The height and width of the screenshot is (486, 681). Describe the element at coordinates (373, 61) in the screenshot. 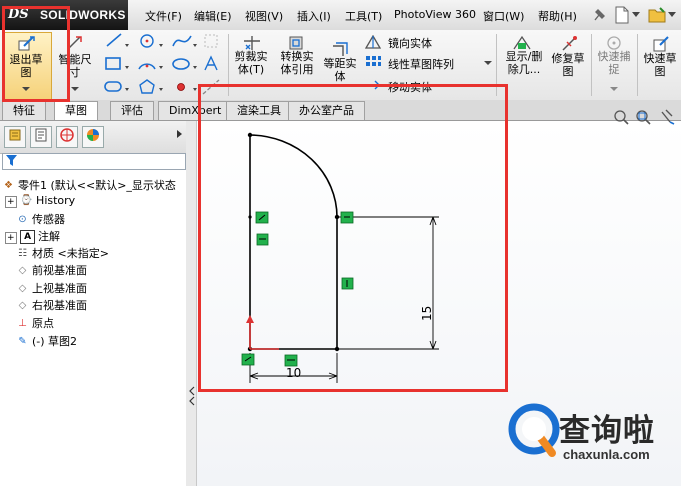

I see `linear-pattern-icon` at that location.